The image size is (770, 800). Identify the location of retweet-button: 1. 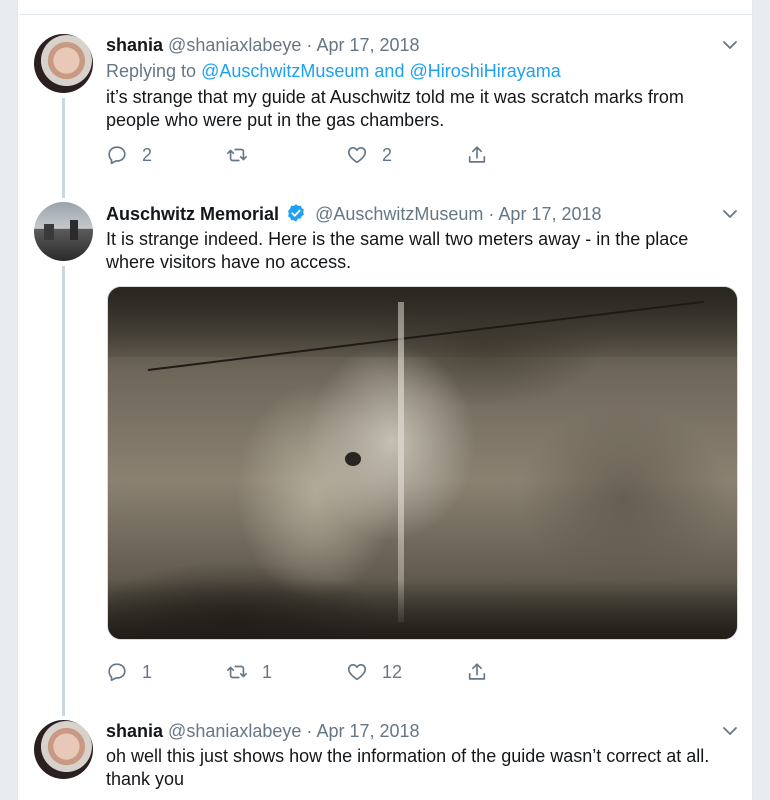
(249, 672).